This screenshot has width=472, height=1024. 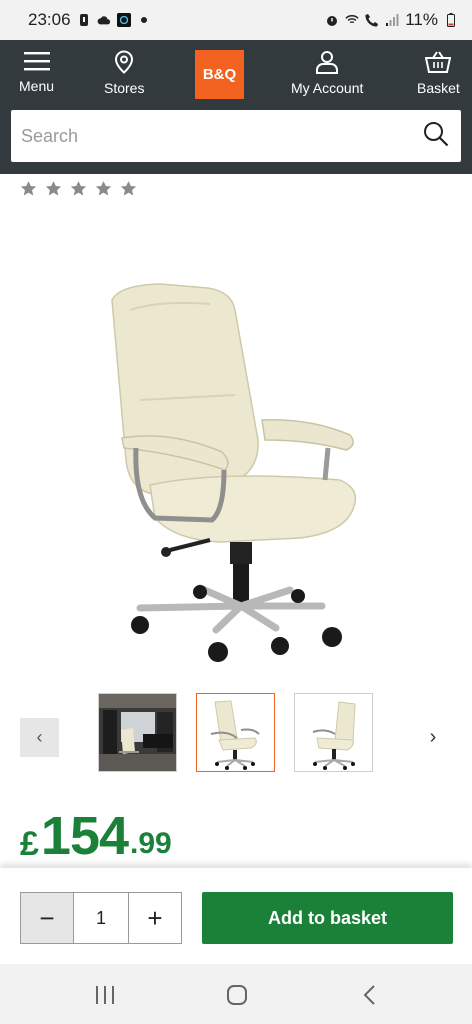 I want to click on app-icon, so click(x=123, y=20).